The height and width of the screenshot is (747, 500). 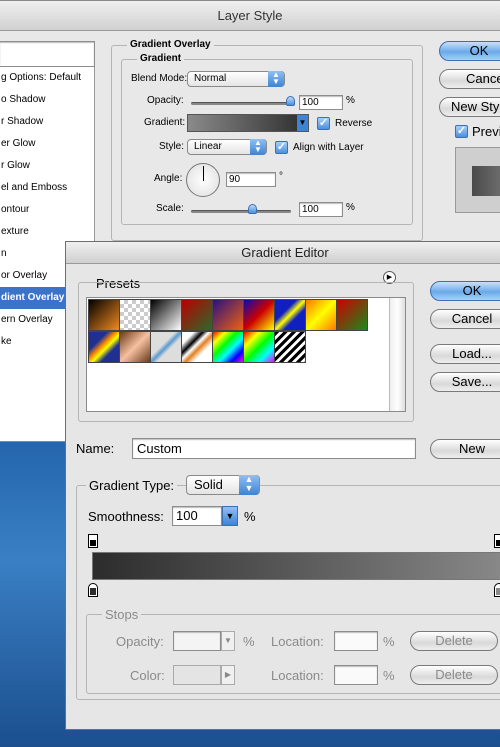 What do you see at coordinates (281, 147) in the screenshot?
I see `align-with-layer-checkbox: ✓` at bounding box center [281, 147].